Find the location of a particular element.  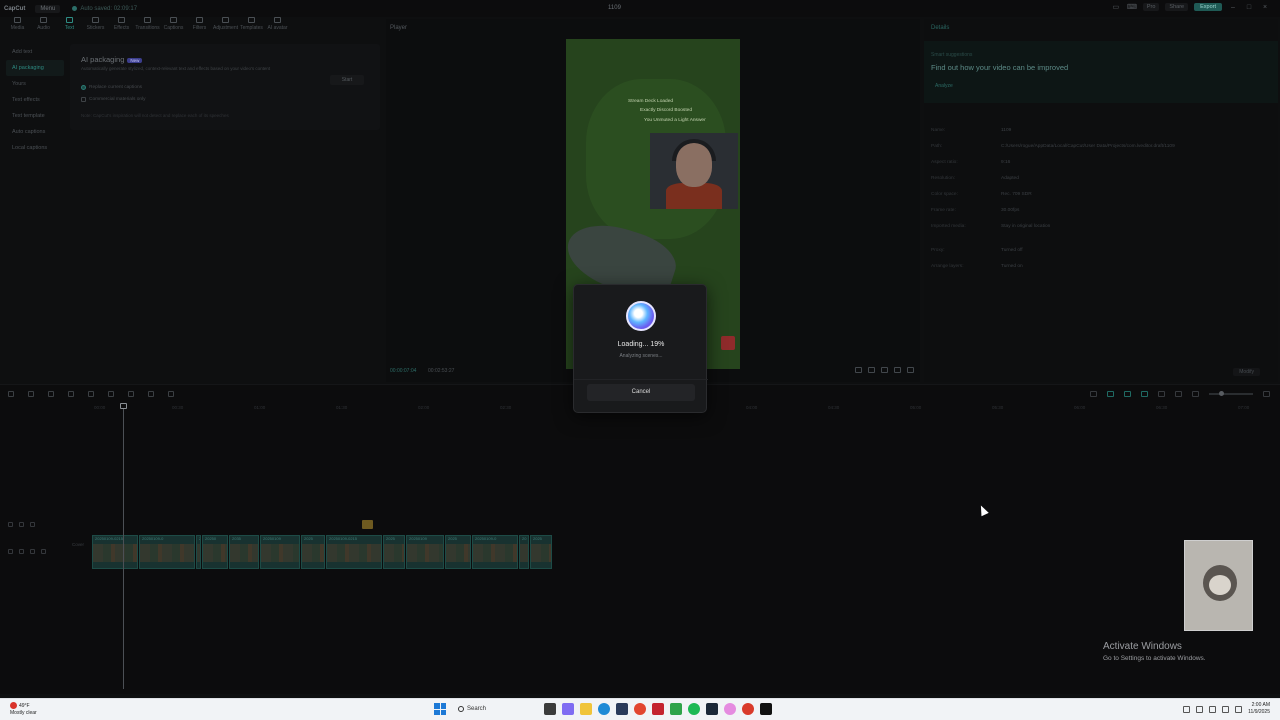

analyze-button: Analyze is located at coordinates (944, 86).